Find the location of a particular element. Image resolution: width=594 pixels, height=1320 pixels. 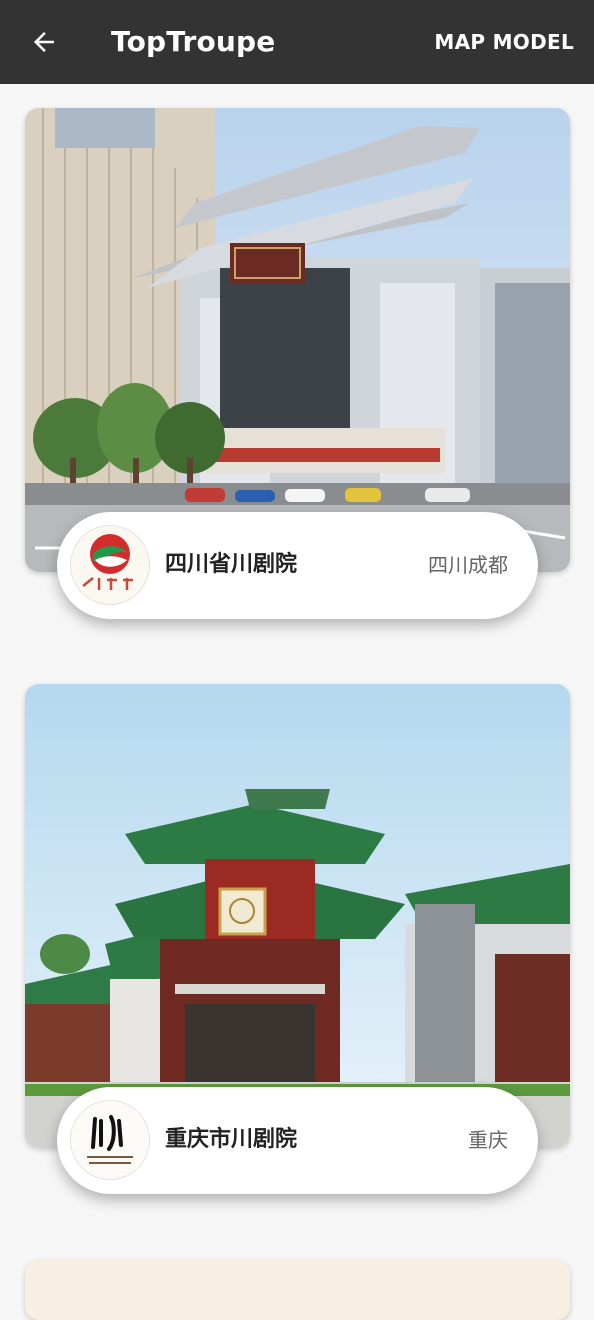

arrow-left-icon is located at coordinates (44, 42).